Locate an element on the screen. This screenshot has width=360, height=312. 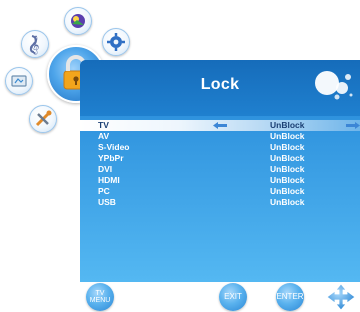
exit-button: EXIT is located at coordinates (233, 297).